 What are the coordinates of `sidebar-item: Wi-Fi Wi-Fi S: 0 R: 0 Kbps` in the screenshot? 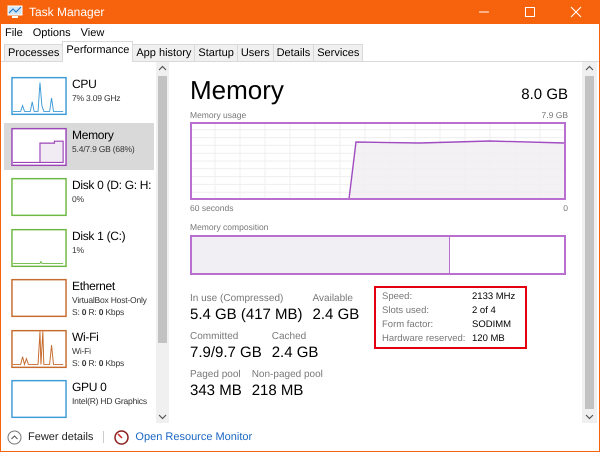 It's located at (79, 348).